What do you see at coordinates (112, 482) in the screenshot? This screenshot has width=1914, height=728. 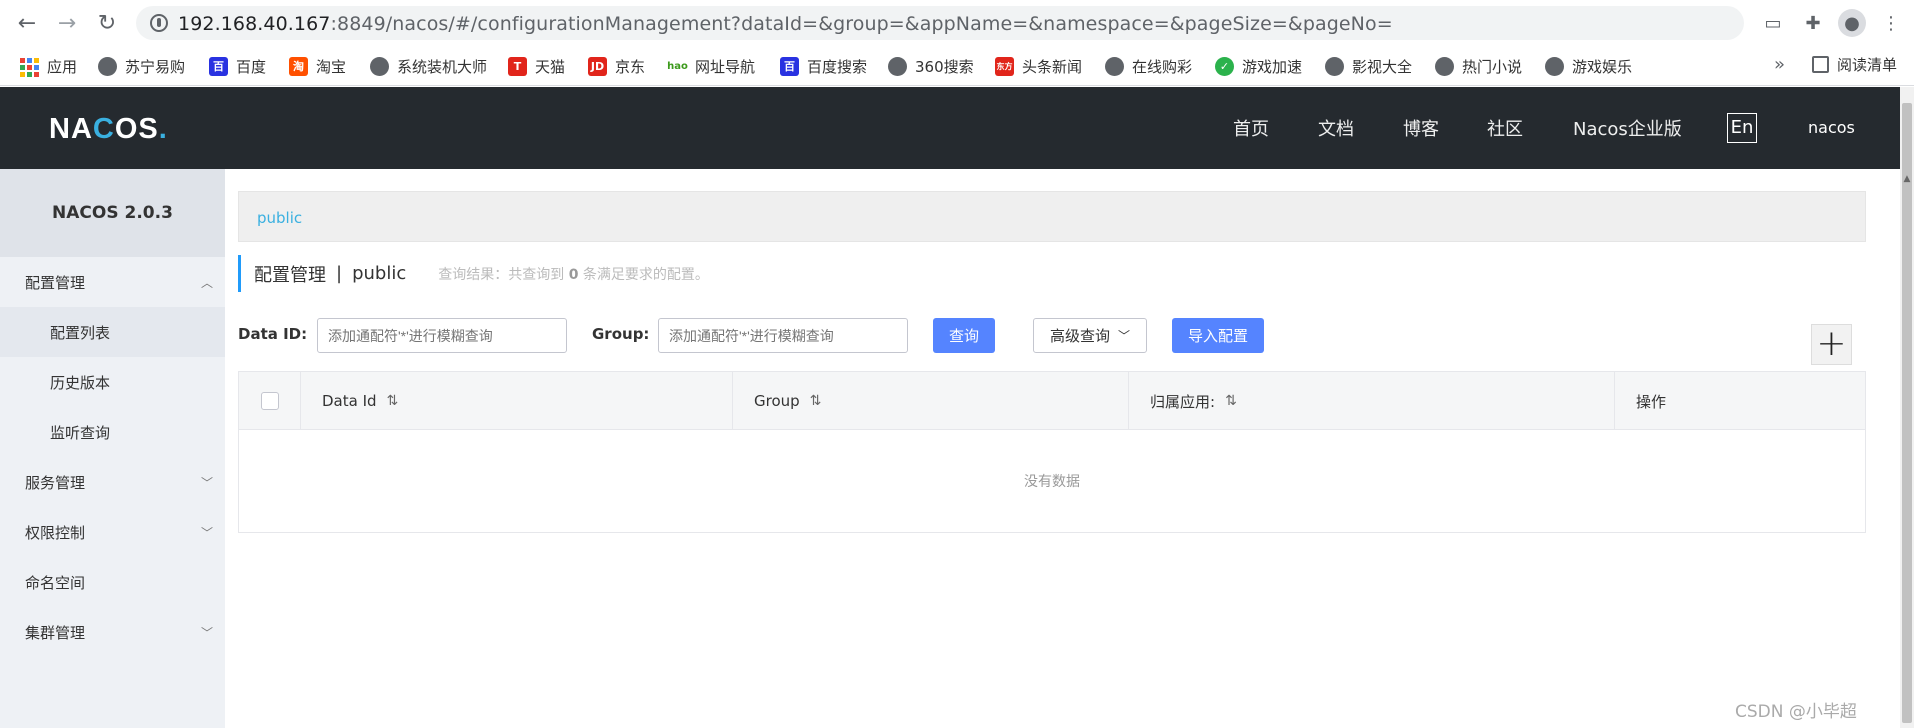 I see `sidebar-item-service-management: 服务管理 ﹀` at bounding box center [112, 482].